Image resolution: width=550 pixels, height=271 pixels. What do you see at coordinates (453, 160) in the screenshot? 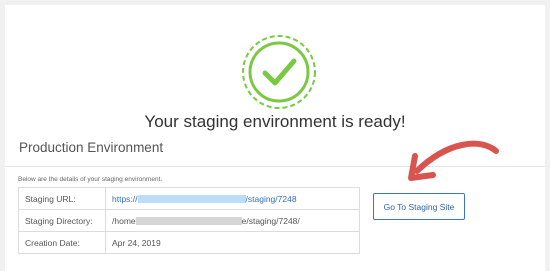
I see `curved-arrow-icon` at bounding box center [453, 160].